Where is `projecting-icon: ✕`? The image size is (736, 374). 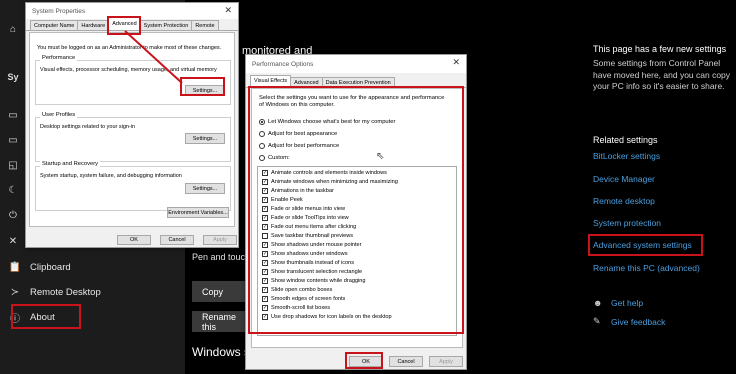
projecting-icon: ✕ is located at coordinates (13, 241).